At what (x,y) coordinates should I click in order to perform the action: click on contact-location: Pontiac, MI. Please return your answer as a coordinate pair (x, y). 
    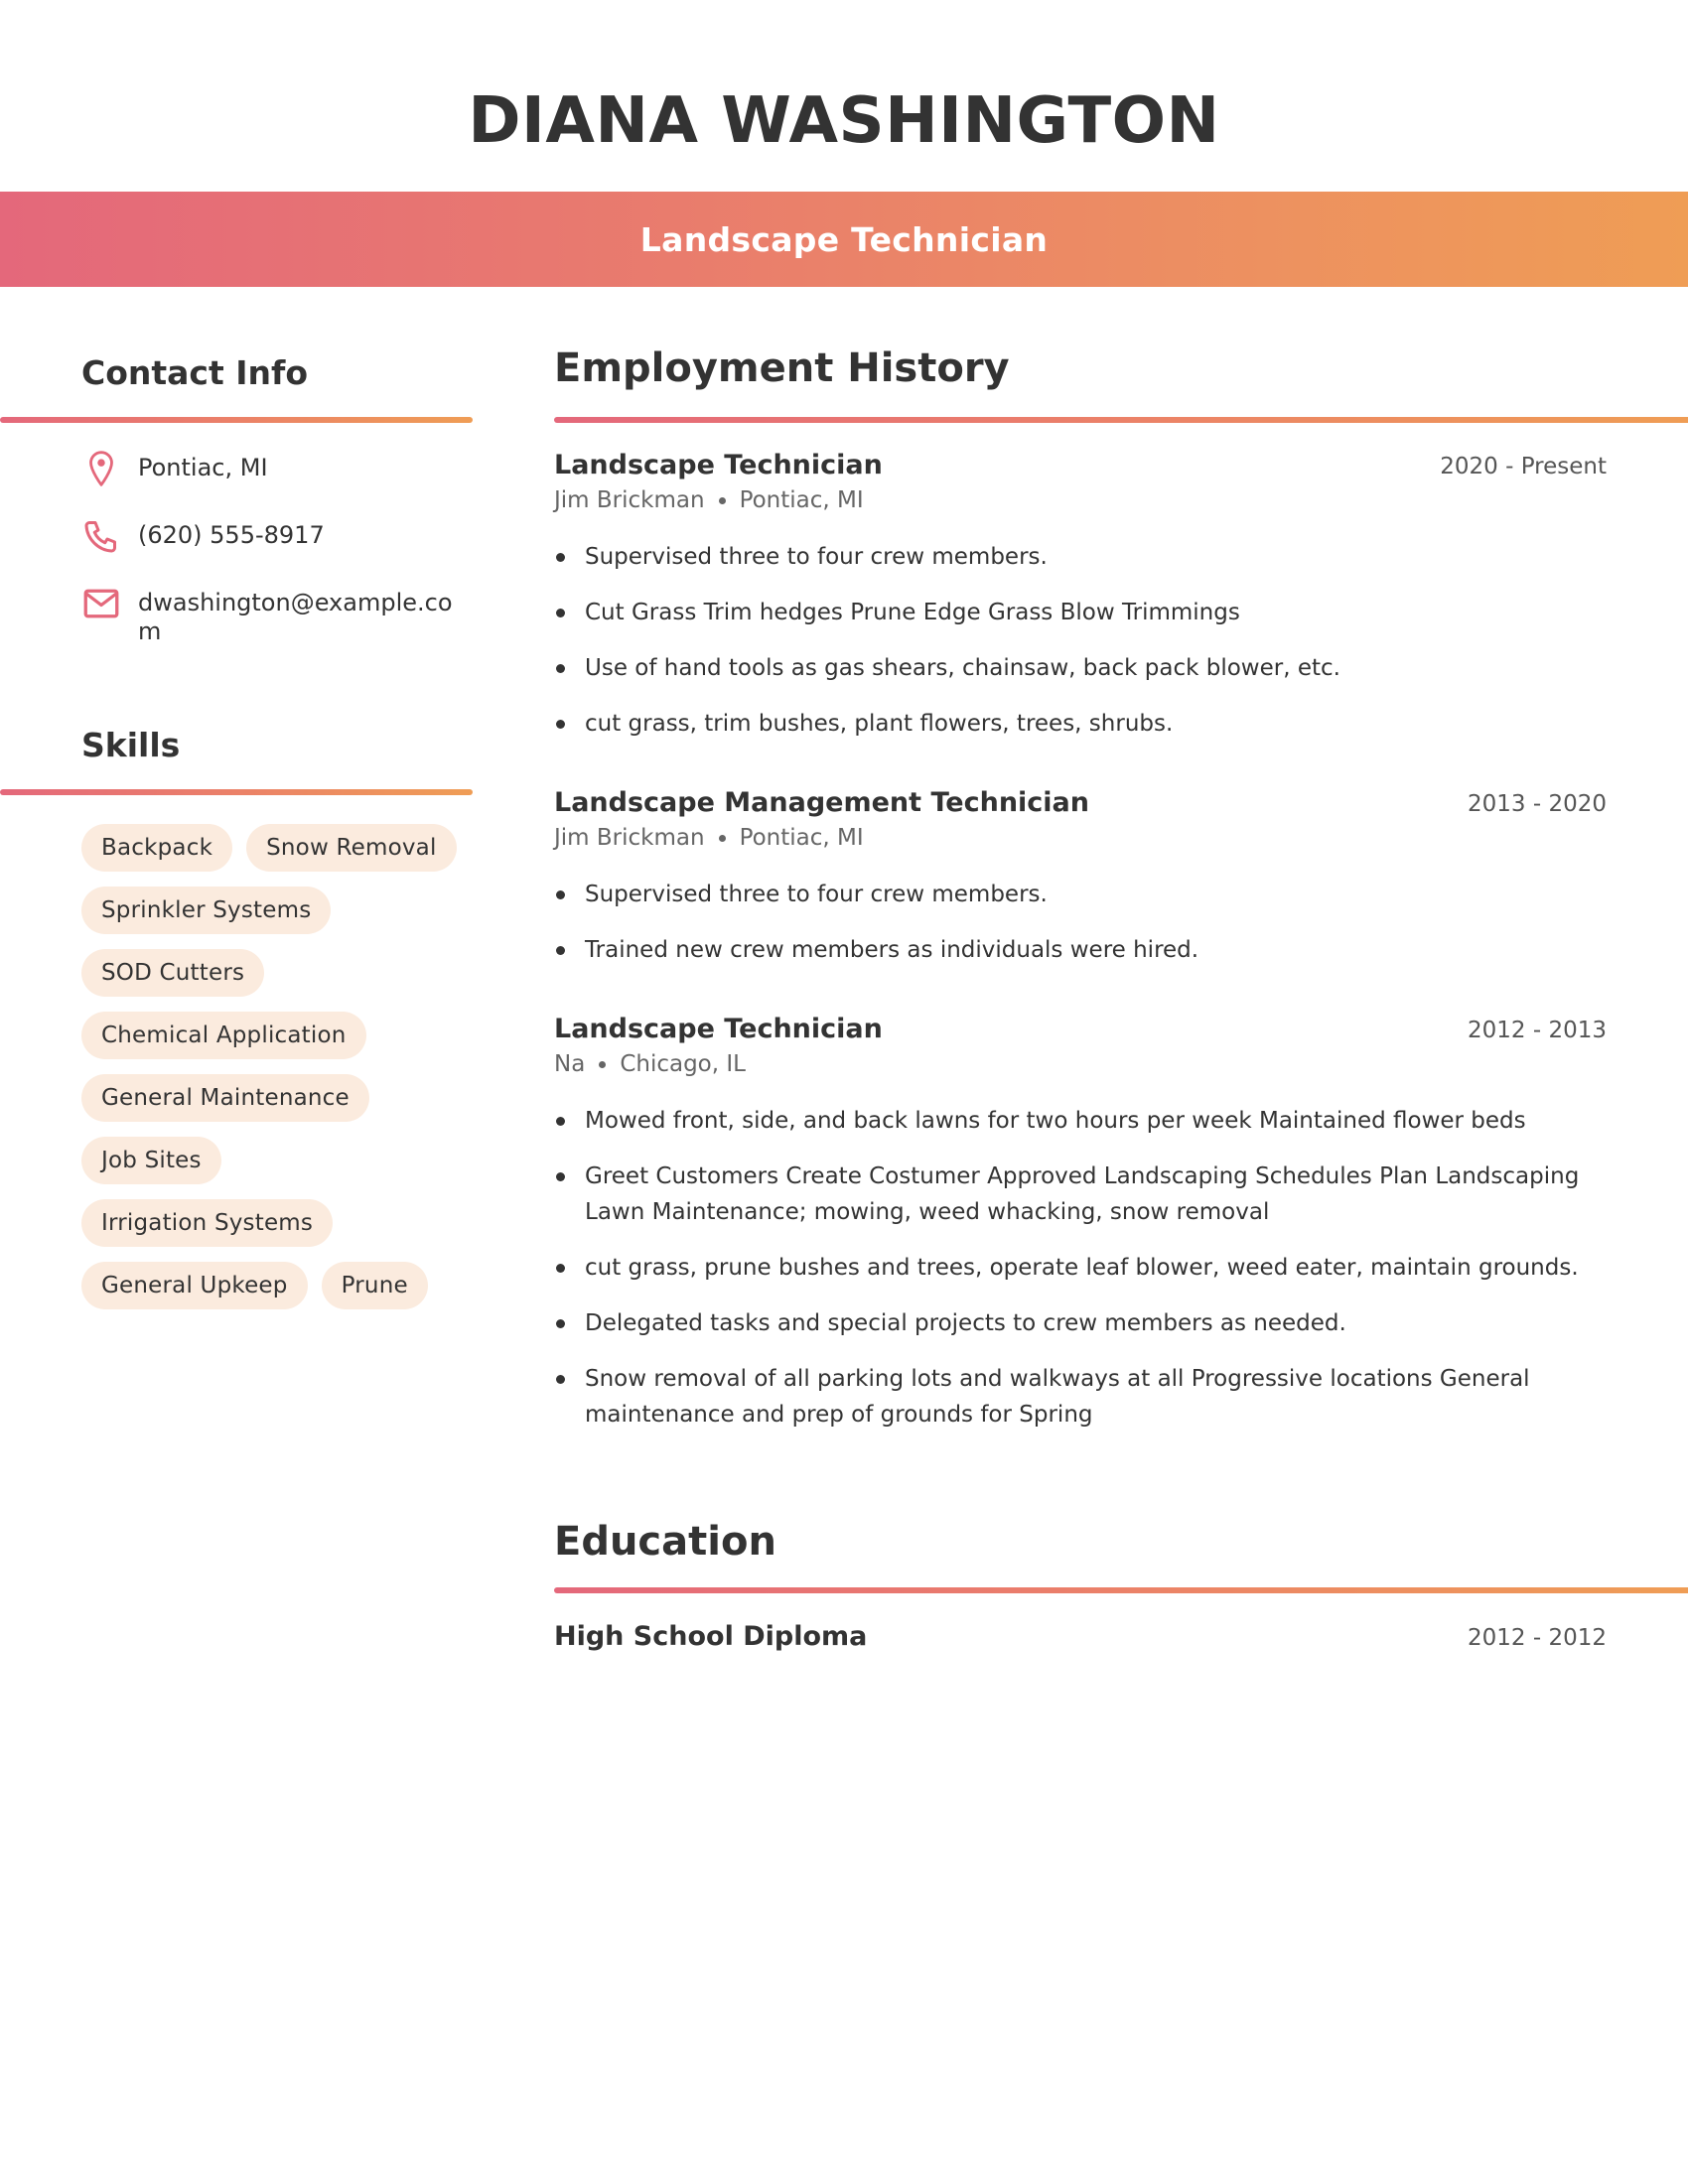
    Looking at the image, I should click on (174, 468).